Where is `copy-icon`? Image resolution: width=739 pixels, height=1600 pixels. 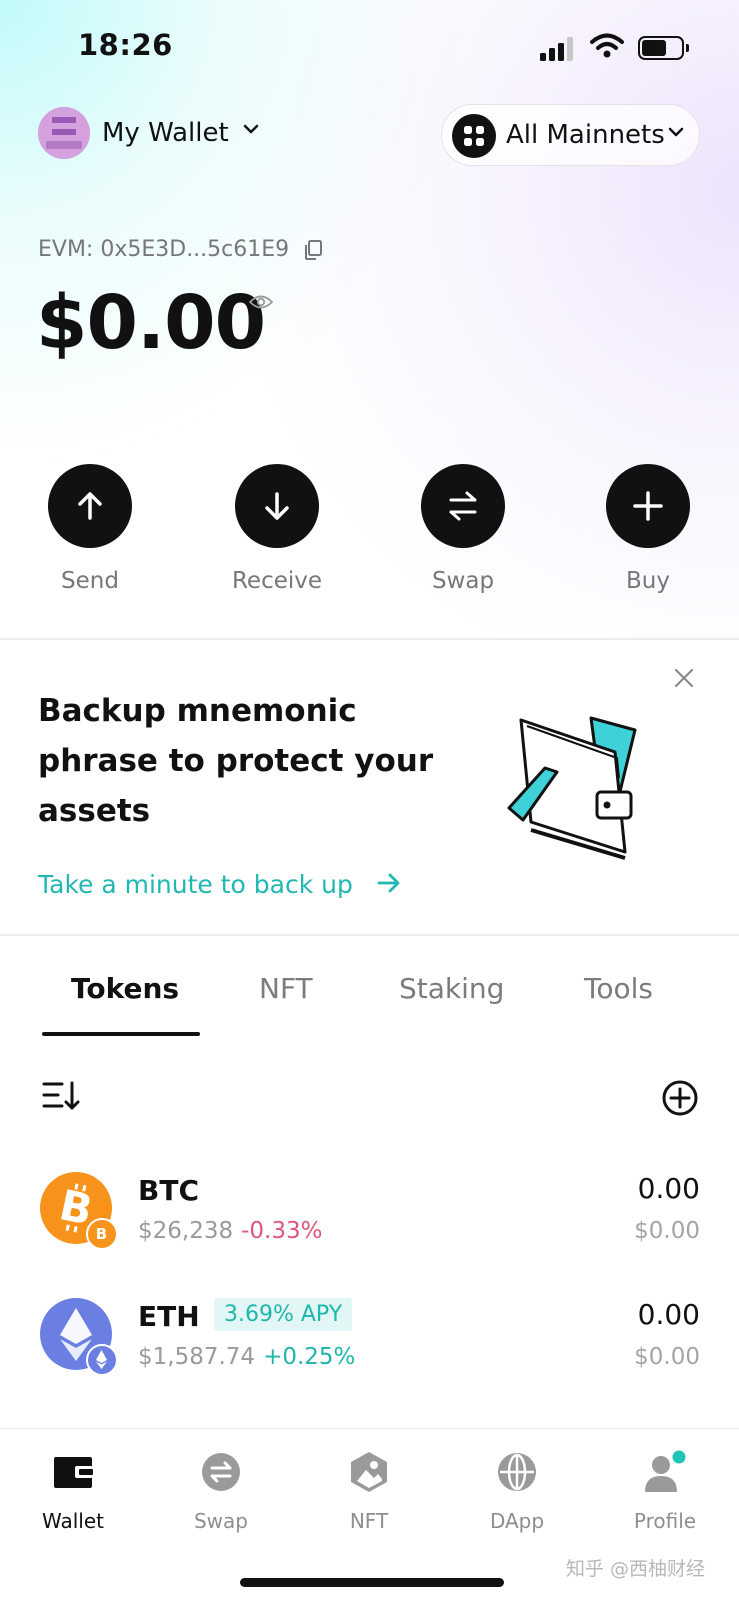
copy-icon is located at coordinates (313, 250).